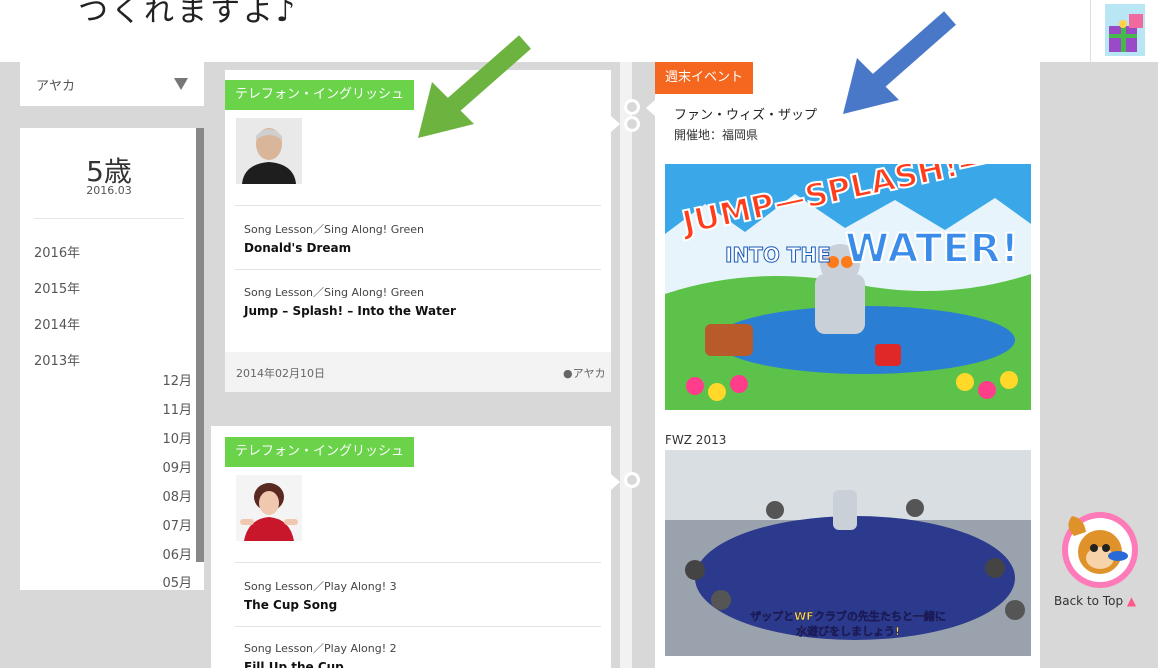  What do you see at coordinates (172, 408) in the screenshot?
I see `month-link-11: 11月` at bounding box center [172, 408].